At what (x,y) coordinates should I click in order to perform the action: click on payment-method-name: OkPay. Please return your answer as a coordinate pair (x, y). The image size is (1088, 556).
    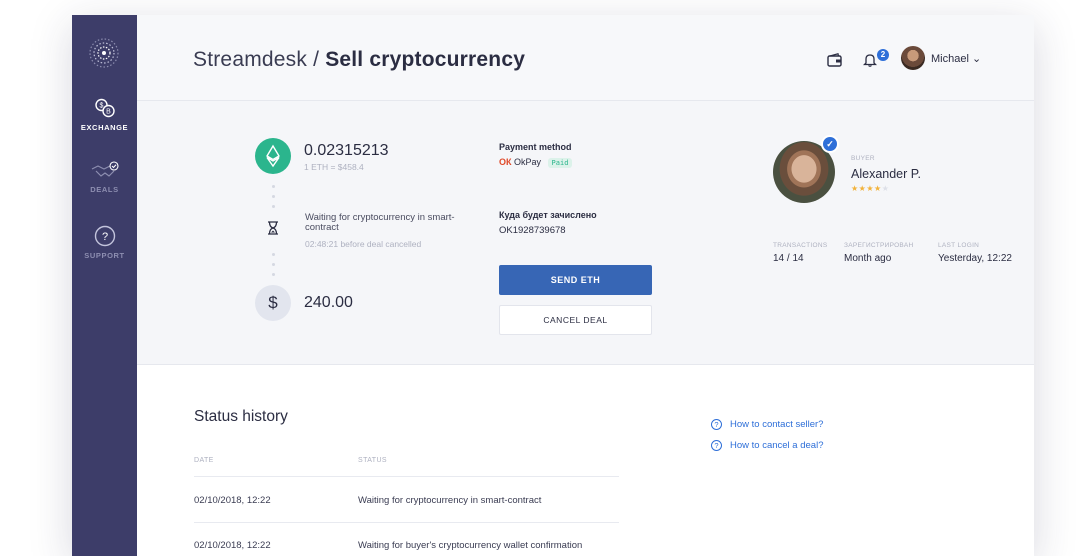
    Looking at the image, I should click on (528, 162).